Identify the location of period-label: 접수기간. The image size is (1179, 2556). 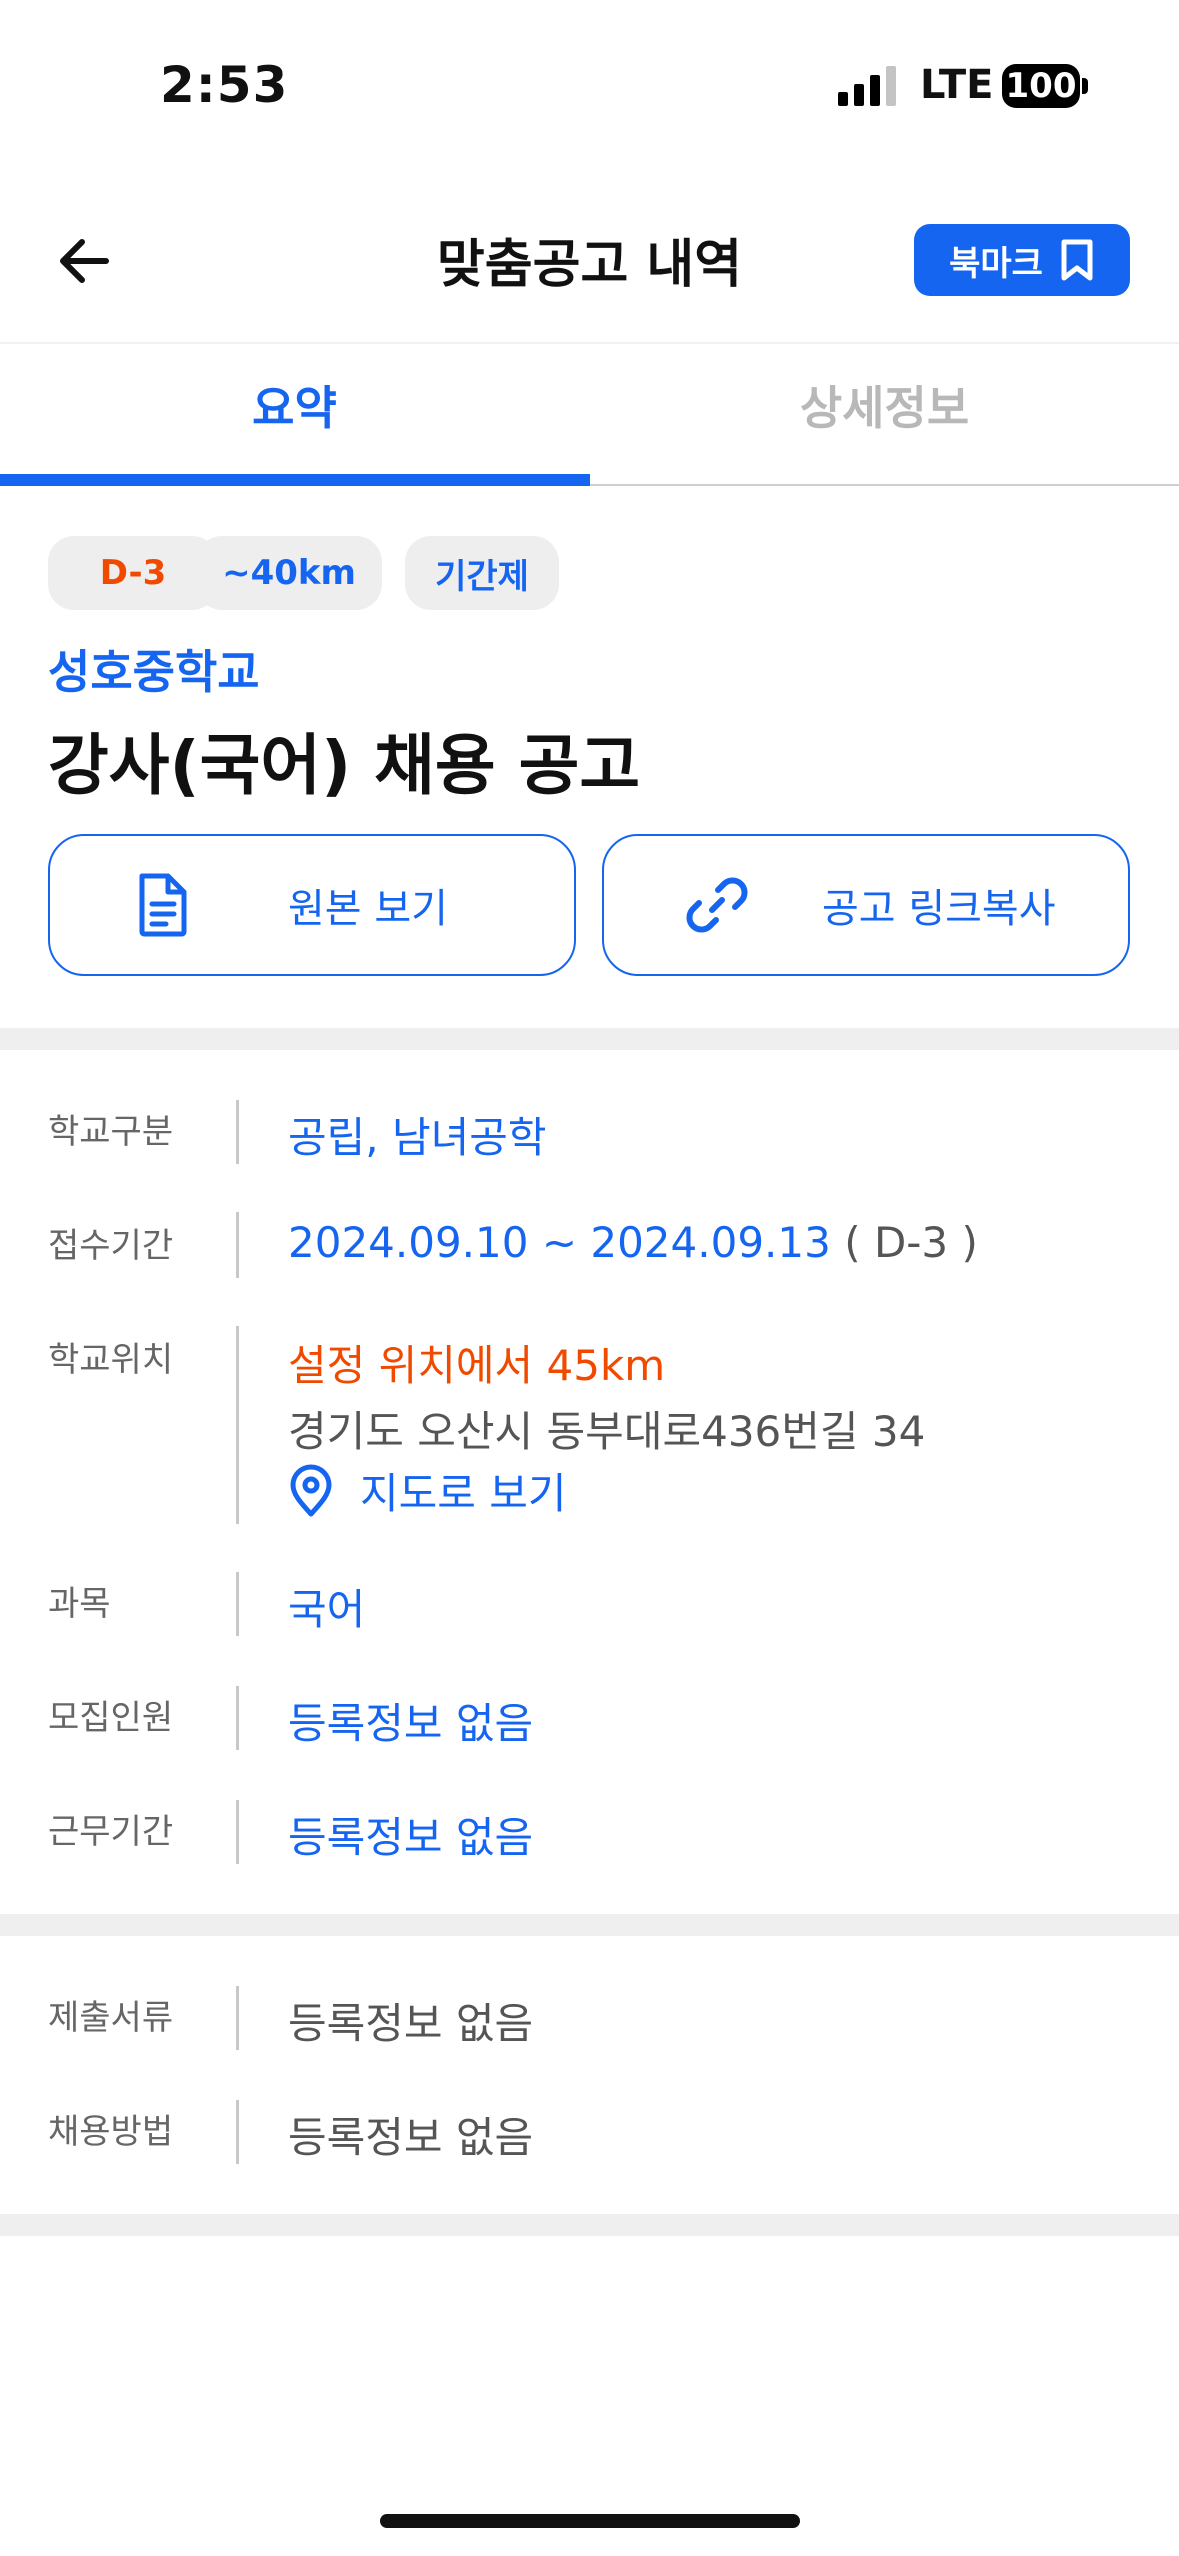
(111, 1246).